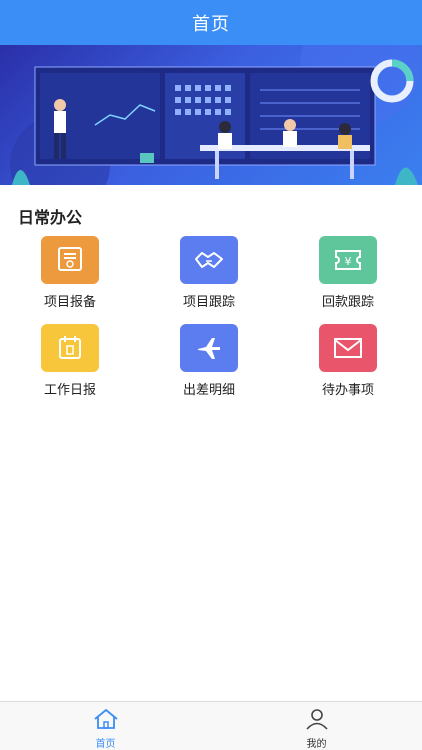 The image size is (422, 750). I want to click on tile-label: 项目报备, so click(69, 302).